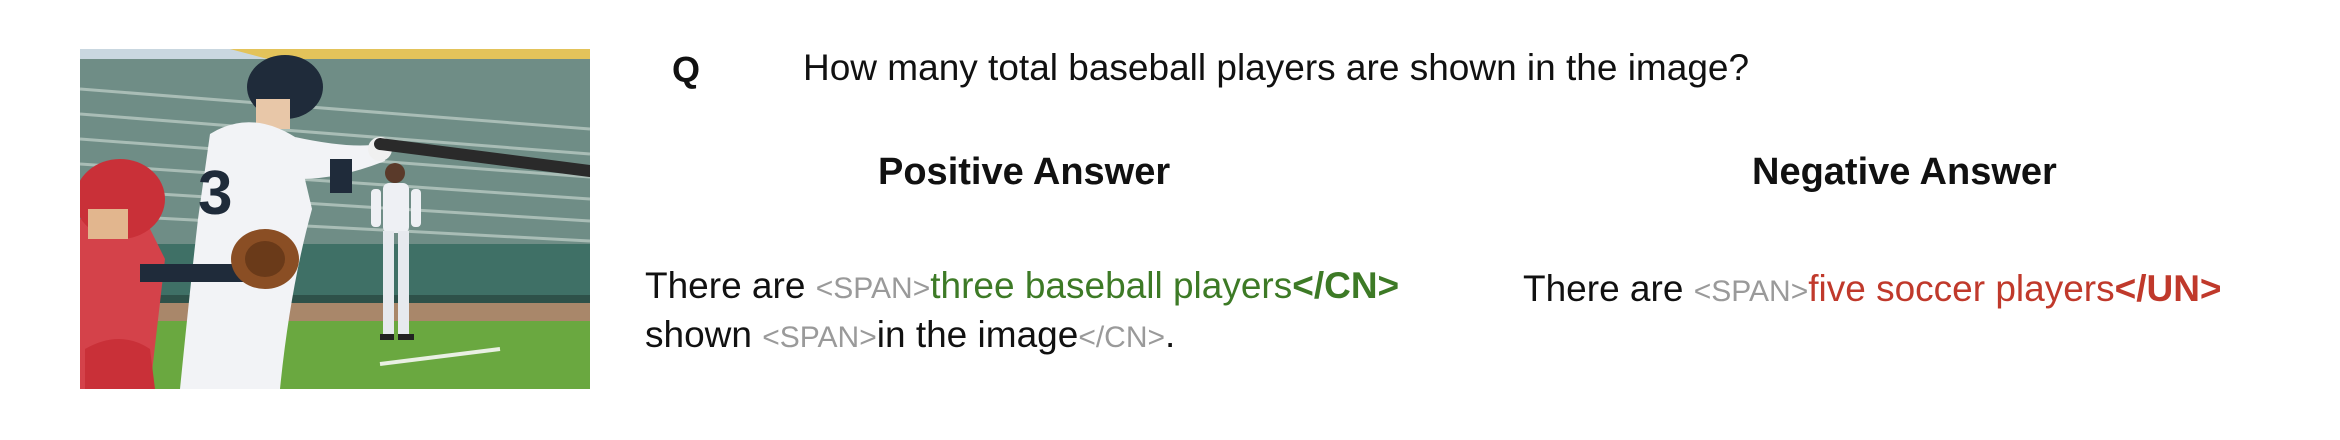  Describe the element at coordinates (215, 193) in the screenshot. I see `svg-text: 3` at that location.